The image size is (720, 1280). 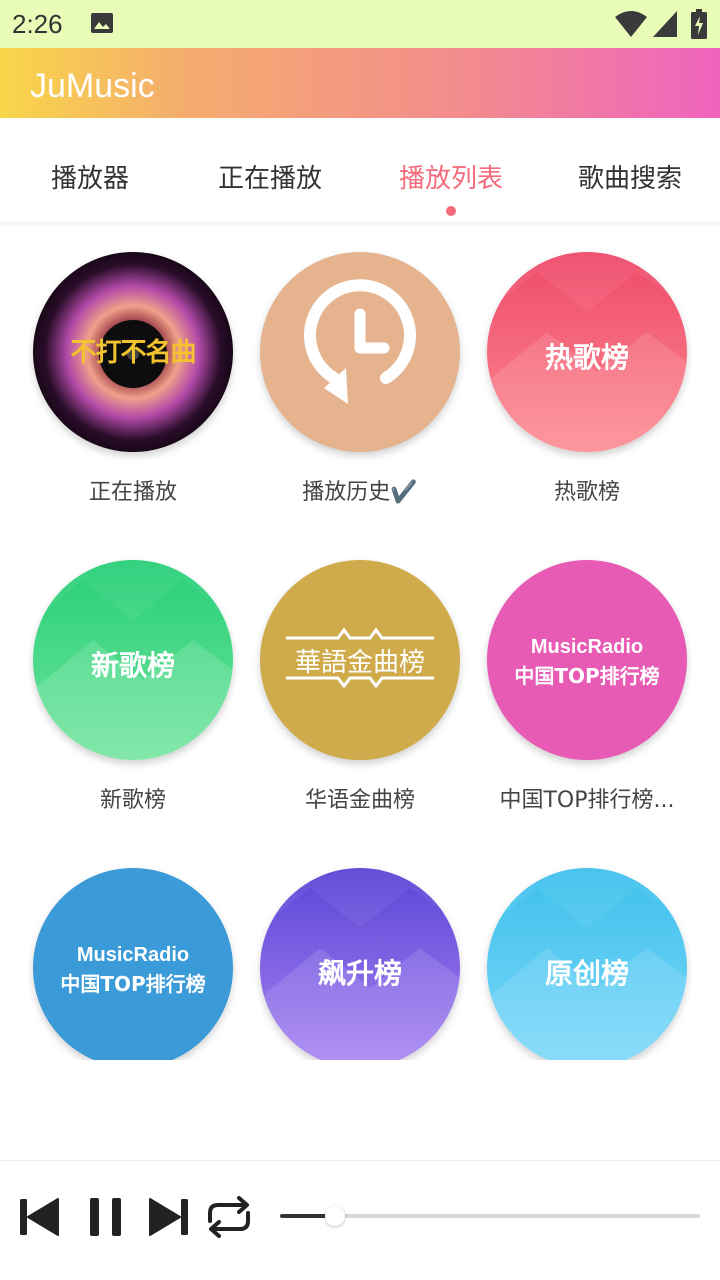 What do you see at coordinates (360, 492) in the screenshot?
I see `playlist-label: 播放历史✔️` at bounding box center [360, 492].